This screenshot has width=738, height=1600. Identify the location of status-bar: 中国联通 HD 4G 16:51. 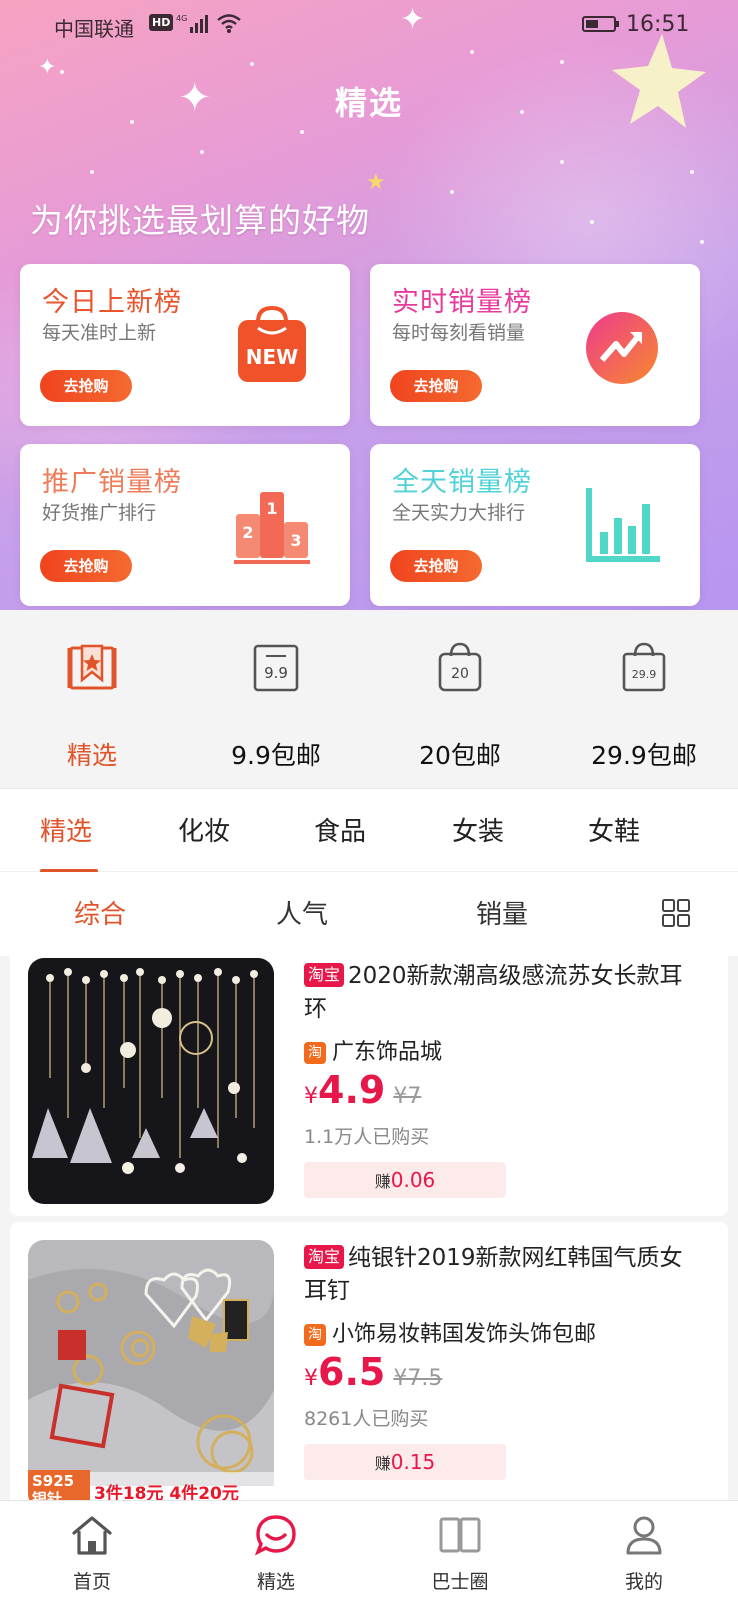
(369, 26).